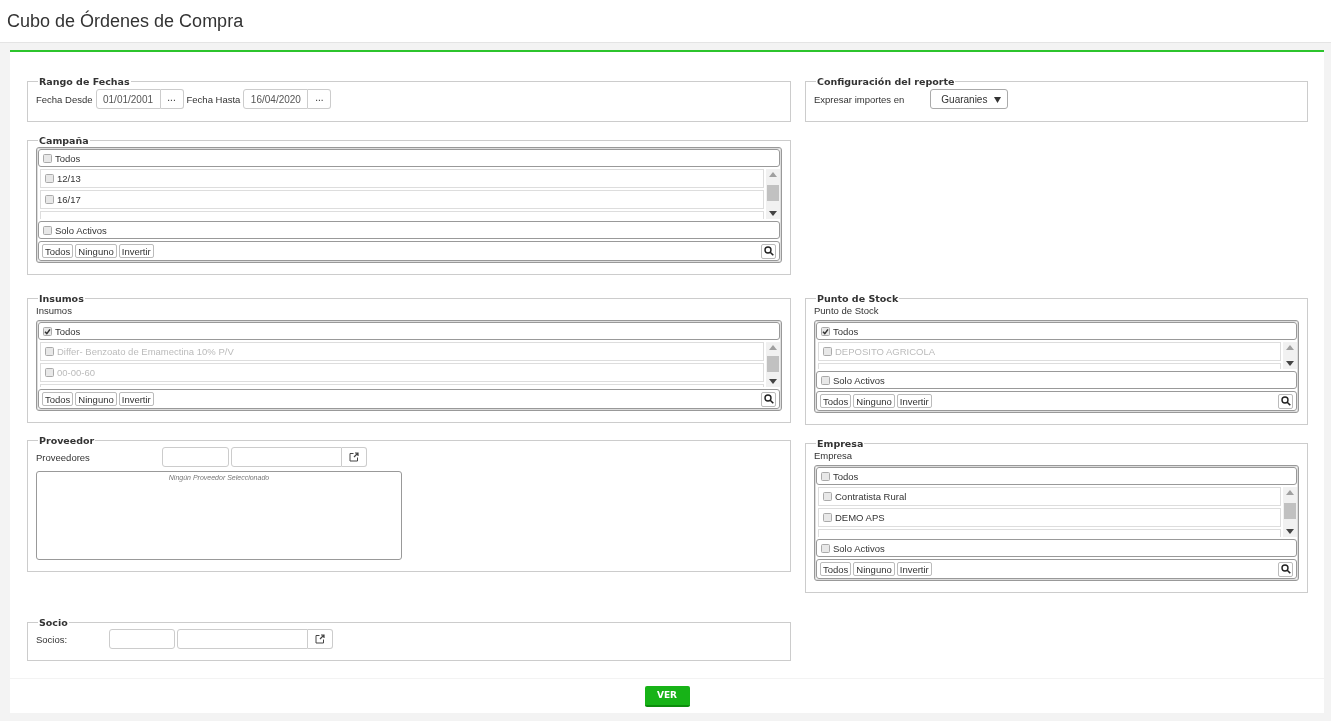 This screenshot has width=1331, height=721. What do you see at coordinates (402, 199) in the screenshot?
I see `list-item: 16/17` at bounding box center [402, 199].